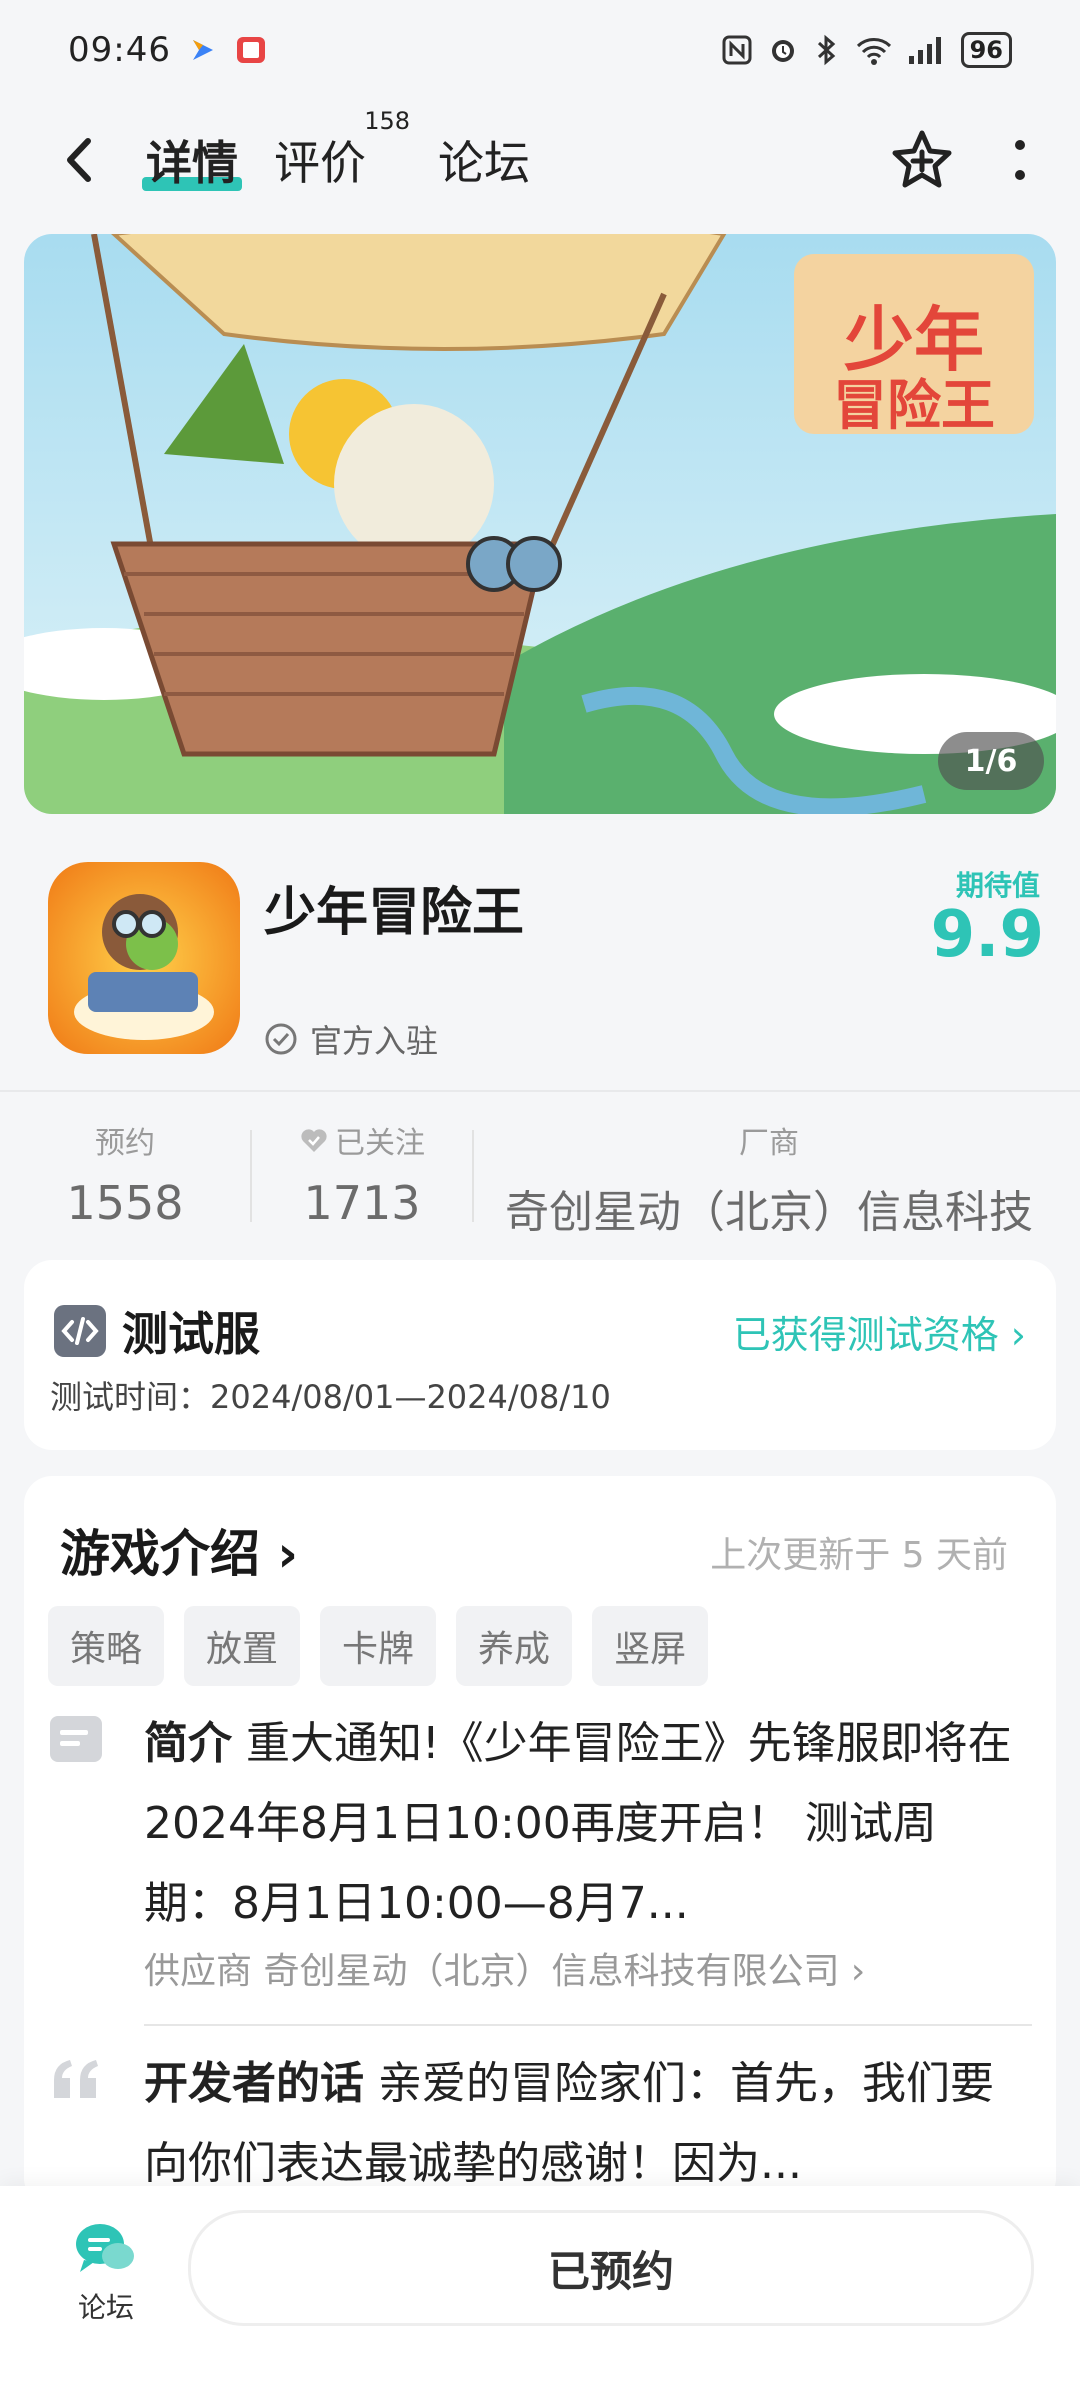 The height and width of the screenshot is (2400, 1080). I want to click on official-badge: 官方入驻, so click(351, 1039).